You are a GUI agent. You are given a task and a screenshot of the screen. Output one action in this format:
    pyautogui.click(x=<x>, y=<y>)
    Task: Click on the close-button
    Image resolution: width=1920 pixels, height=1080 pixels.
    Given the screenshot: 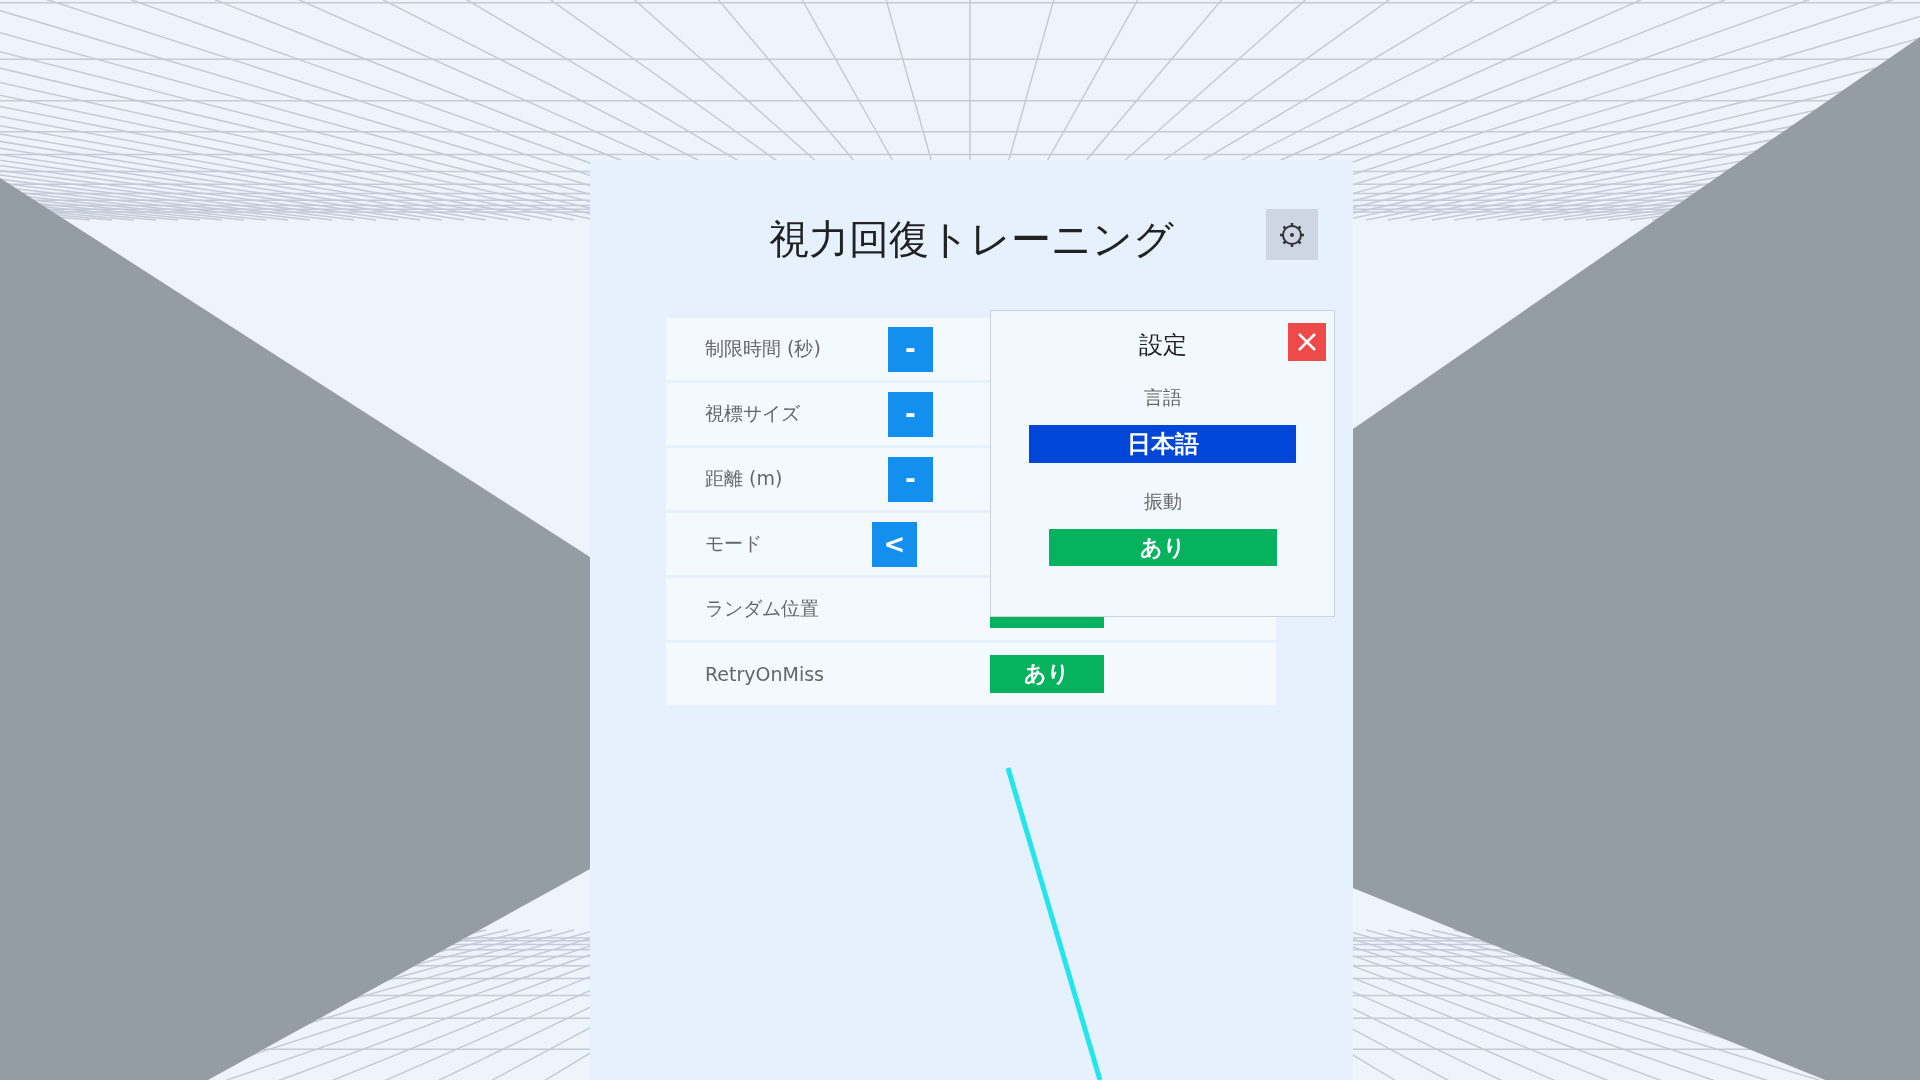 What is the action you would take?
    pyautogui.click(x=1307, y=342)
    